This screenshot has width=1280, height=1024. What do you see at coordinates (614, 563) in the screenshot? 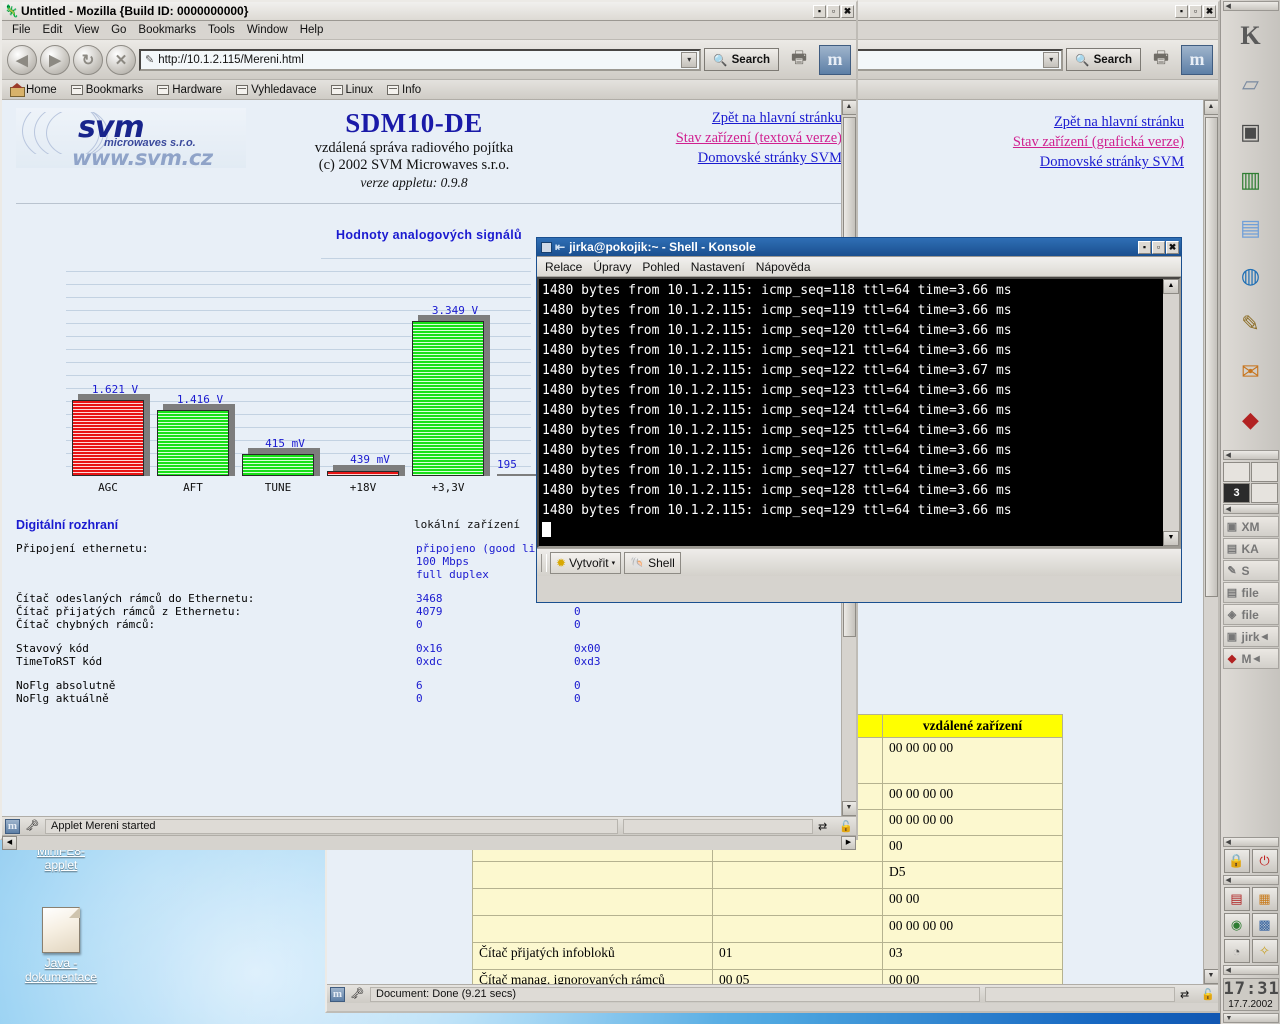
I see `chevron-down-icon: ▾` at bounding box center [614, 563].